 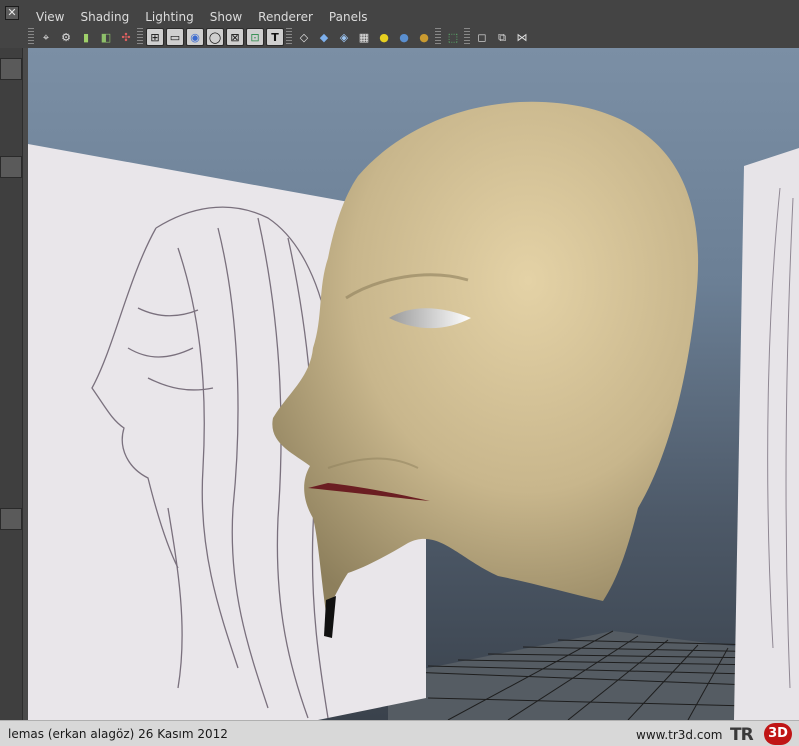 I want to click on shade-wireframe-icon: ◈, so click(x=344, y=37).